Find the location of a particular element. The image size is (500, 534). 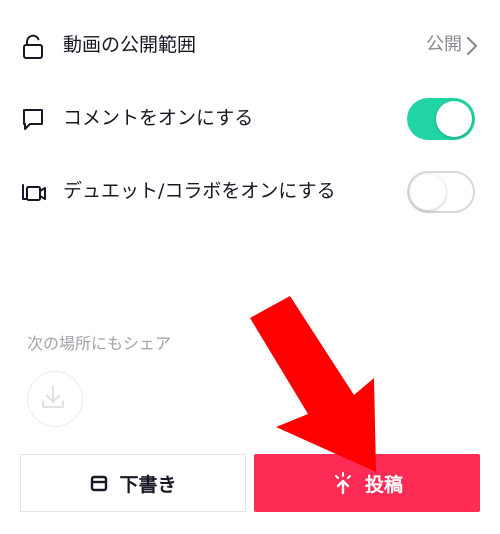

share-section-label: 次の場所にもシェア is located at coordinates (99, 343).